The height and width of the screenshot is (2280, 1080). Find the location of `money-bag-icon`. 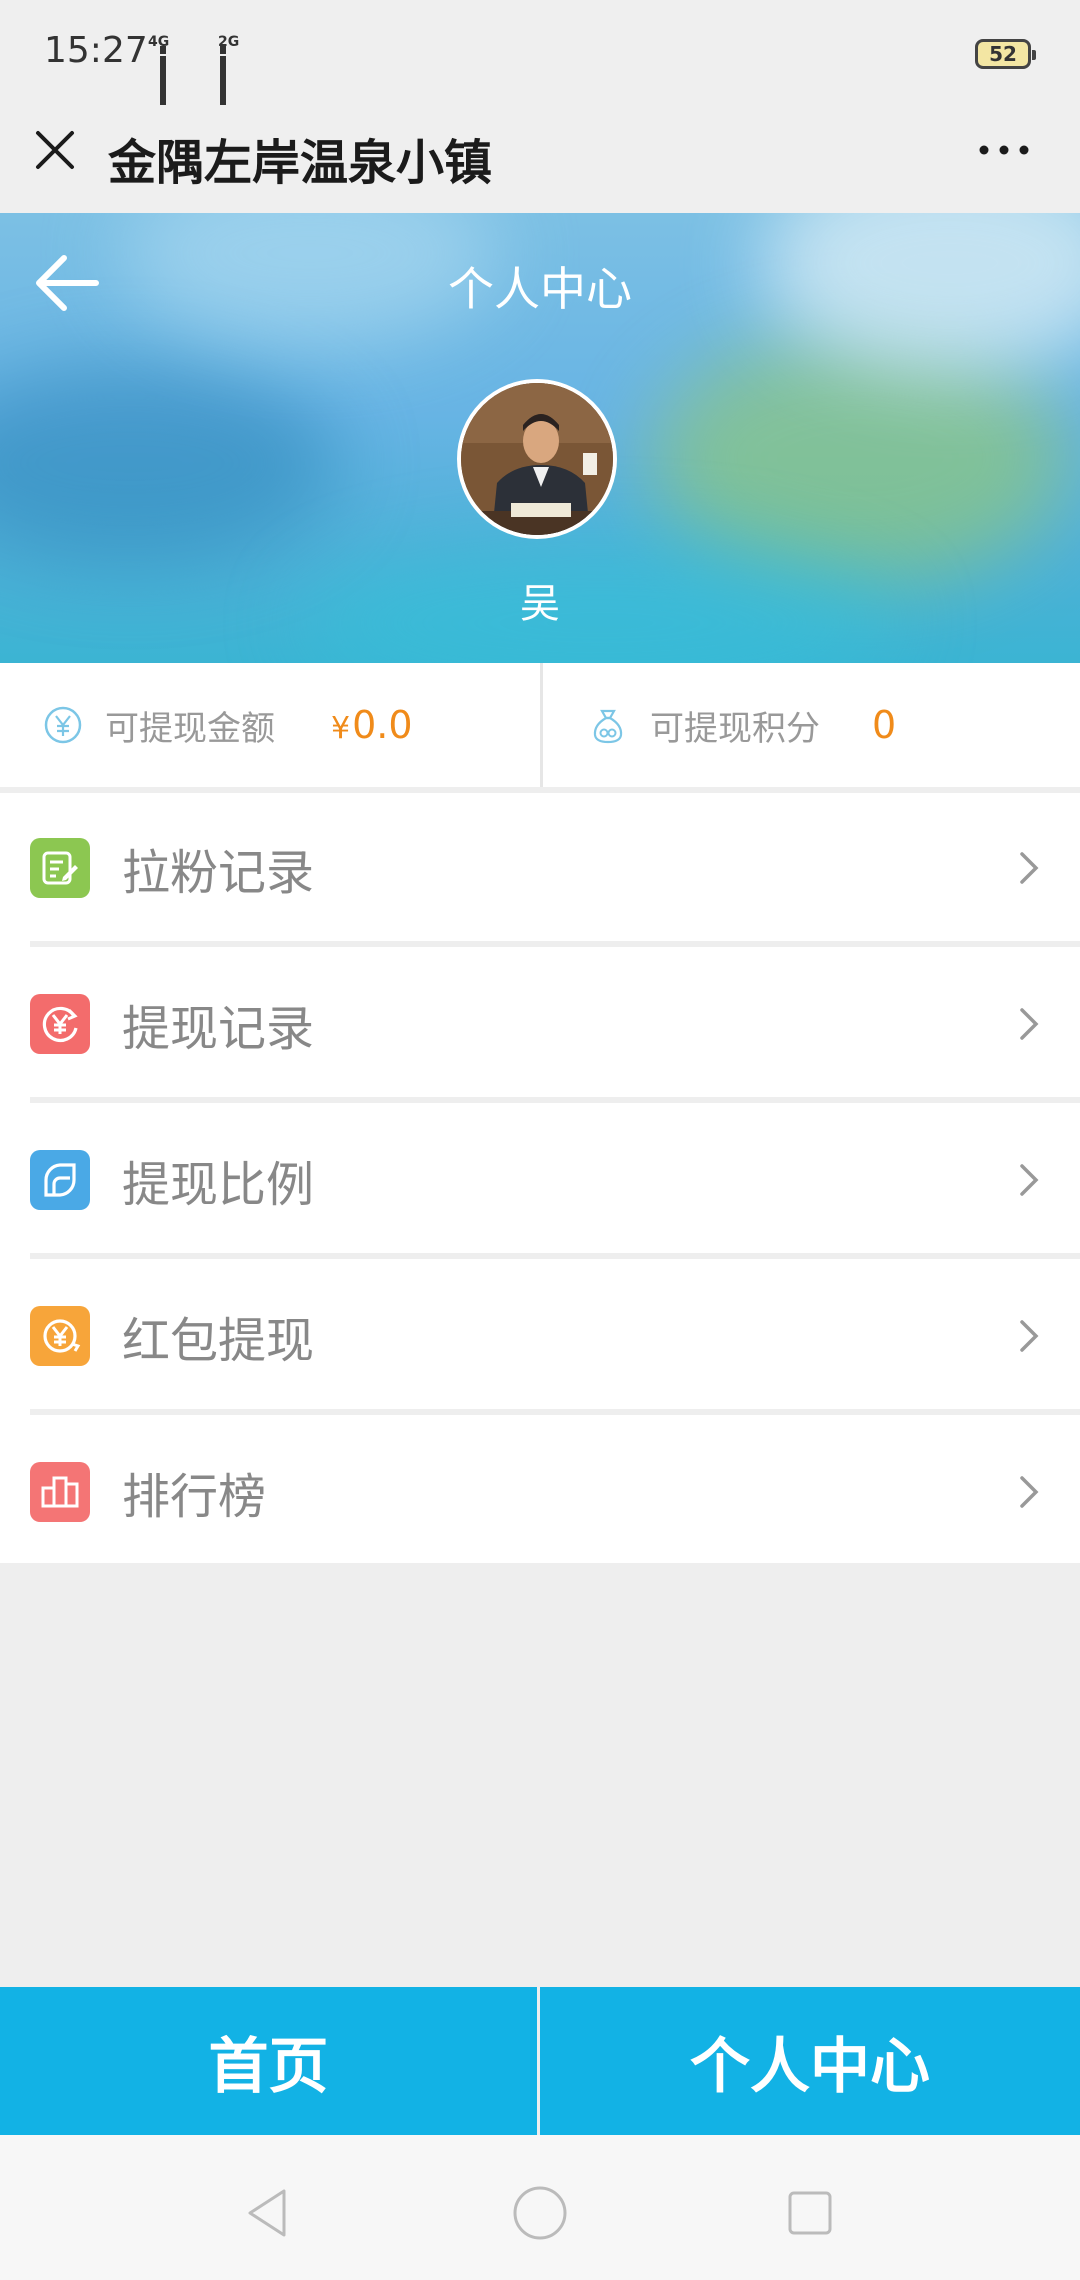

money-bag-icon is located at coordinates (608, 725).